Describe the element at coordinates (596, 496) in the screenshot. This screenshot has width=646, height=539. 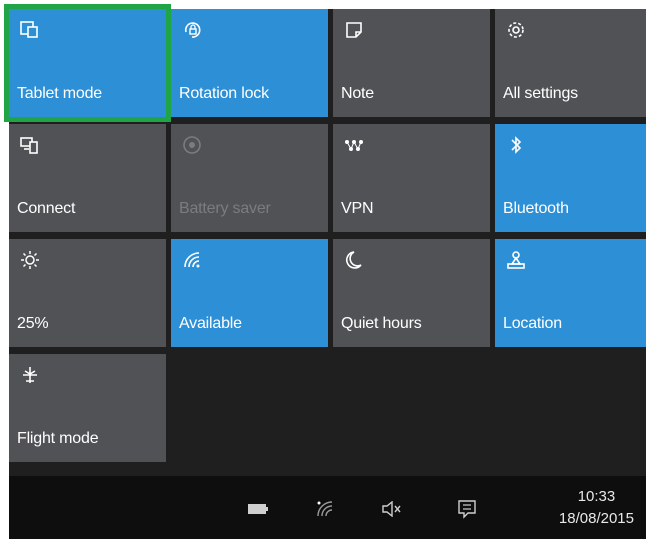
I see `clock-time: 10:33` at that location.